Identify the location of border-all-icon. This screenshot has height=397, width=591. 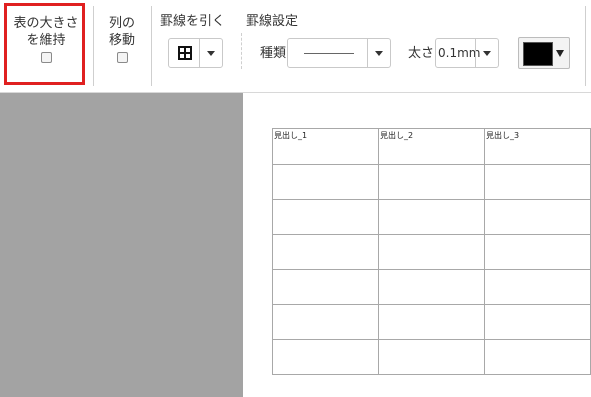
(185, 53).